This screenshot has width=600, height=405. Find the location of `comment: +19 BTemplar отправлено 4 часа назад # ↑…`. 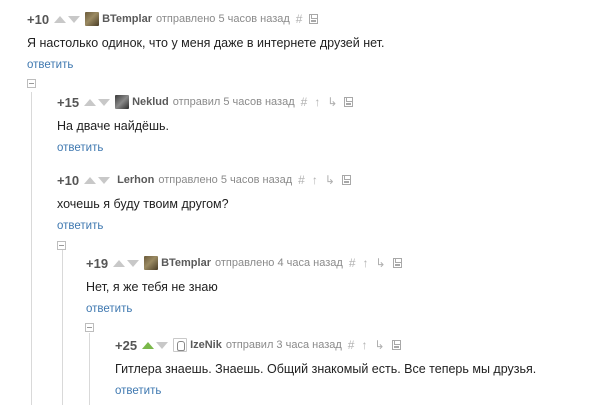

comment: +19 BTemplar отправлено 4 часа назад # ↑… is located at coordinates (244, 285).